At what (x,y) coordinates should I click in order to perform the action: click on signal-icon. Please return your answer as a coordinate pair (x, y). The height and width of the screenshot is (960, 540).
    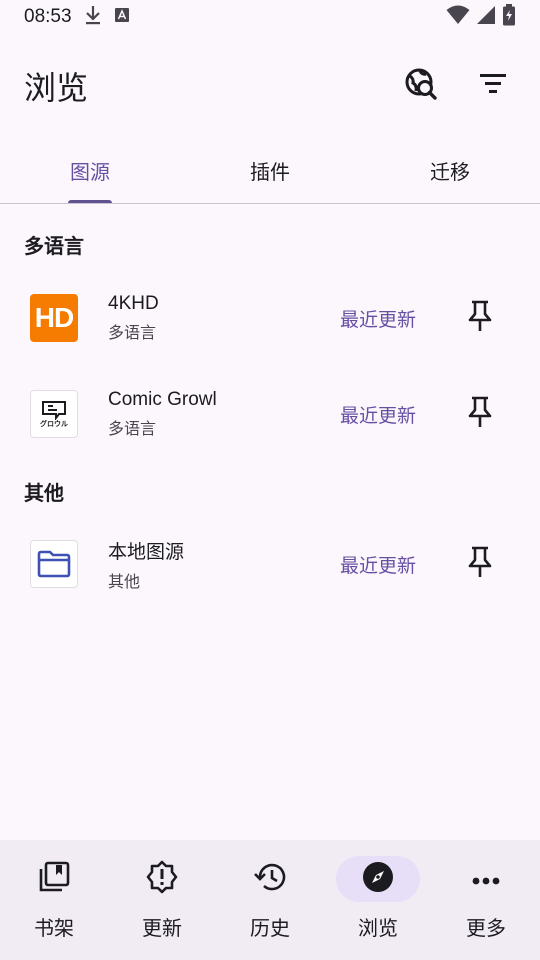
    Looking at the image, I should click on (486, 17).